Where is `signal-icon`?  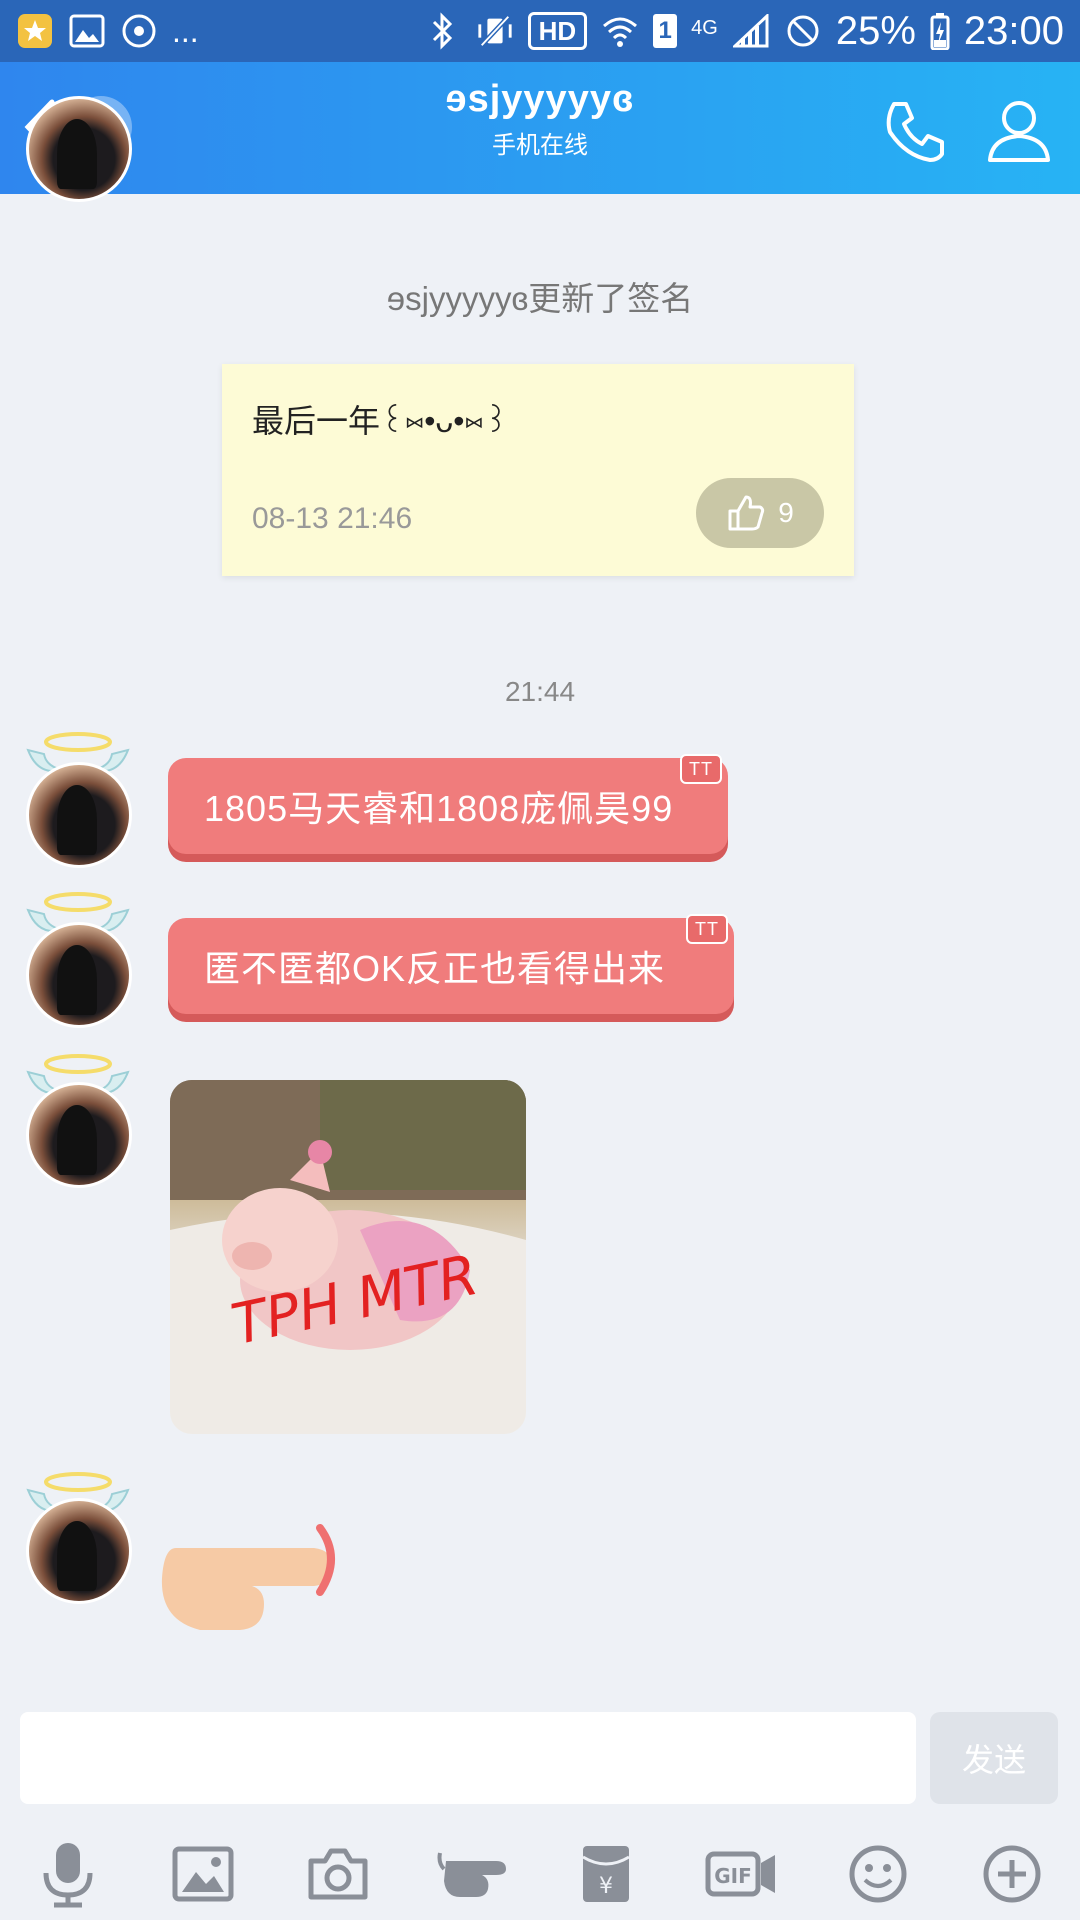
signal-icon is located at coordinates (751, 31).